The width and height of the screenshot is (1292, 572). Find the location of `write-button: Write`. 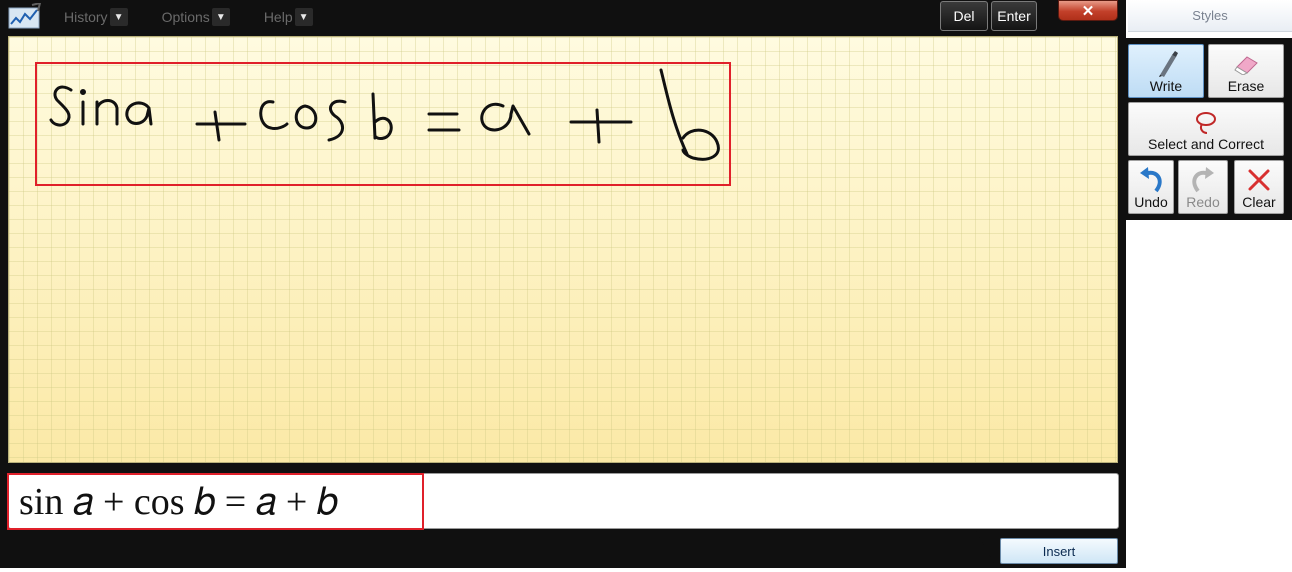

write-button: Write is located at coordinates (1166, 71).